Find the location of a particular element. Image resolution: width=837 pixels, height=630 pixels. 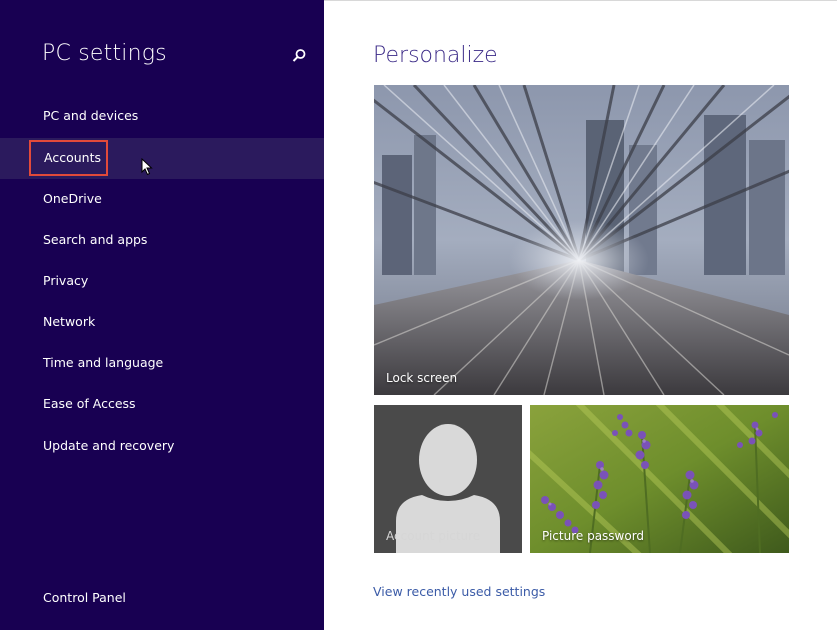

sidebar-item-label: Ease of Access is located at coordinates (89, 403).